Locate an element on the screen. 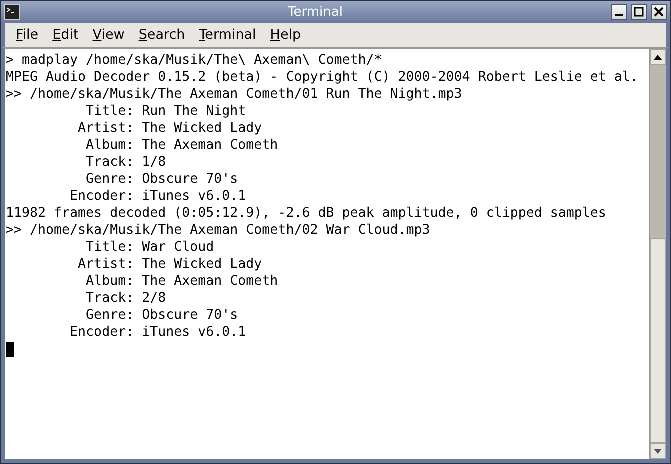 The image size is (671, 464). scrollbar-thumb is located at coordinates (658, 340).